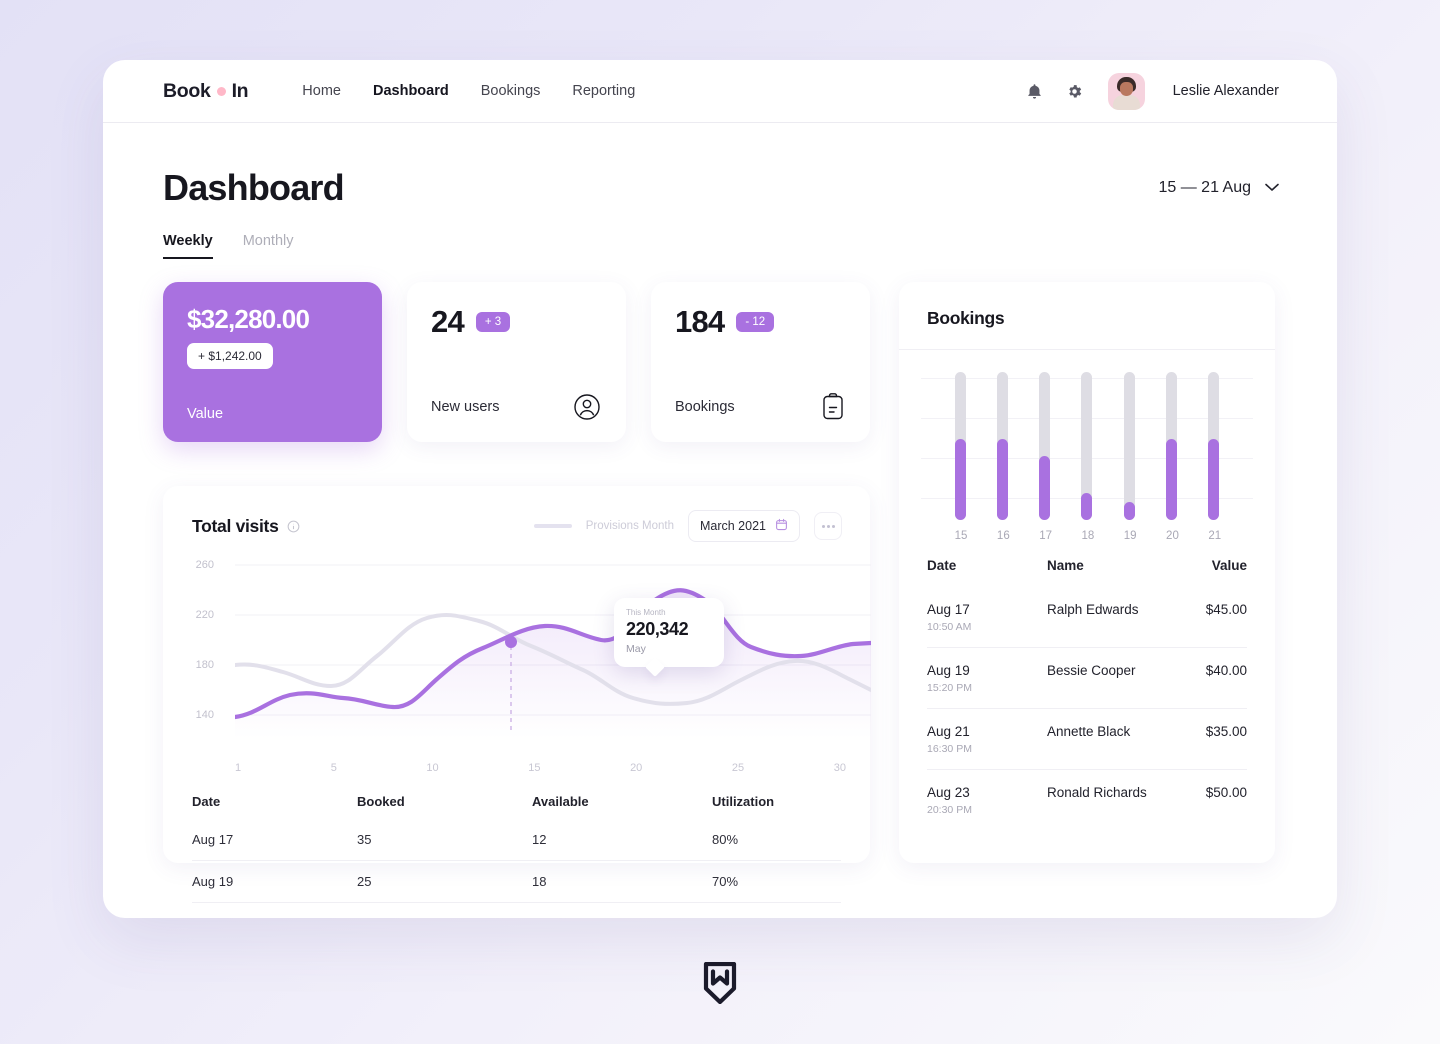 The image size is (1440, 1044). What do you see at coordinates (1226, 792) in the screenshot?
I see `cell-value: $50.00` at bounding box center [1226, 792].